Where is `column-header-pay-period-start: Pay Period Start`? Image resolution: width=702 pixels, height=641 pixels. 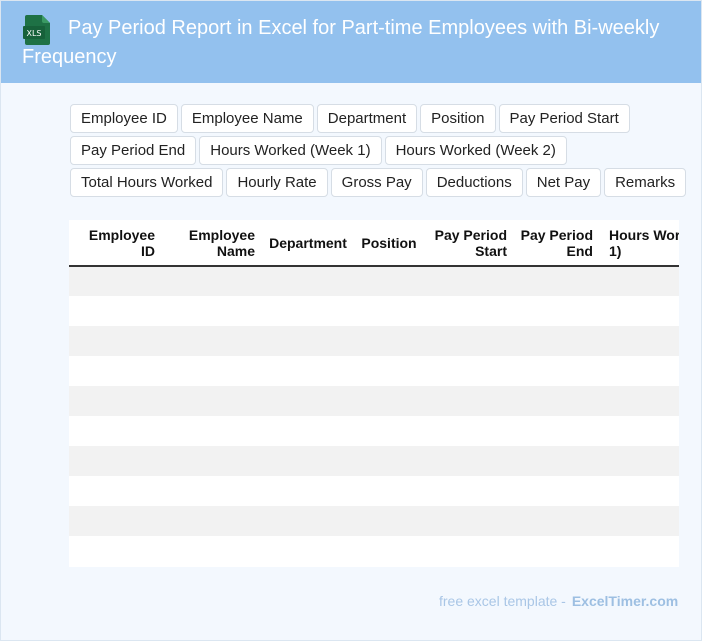 column-header-pay-period-start: Pay Period Start is located at coordinates (468, 243).